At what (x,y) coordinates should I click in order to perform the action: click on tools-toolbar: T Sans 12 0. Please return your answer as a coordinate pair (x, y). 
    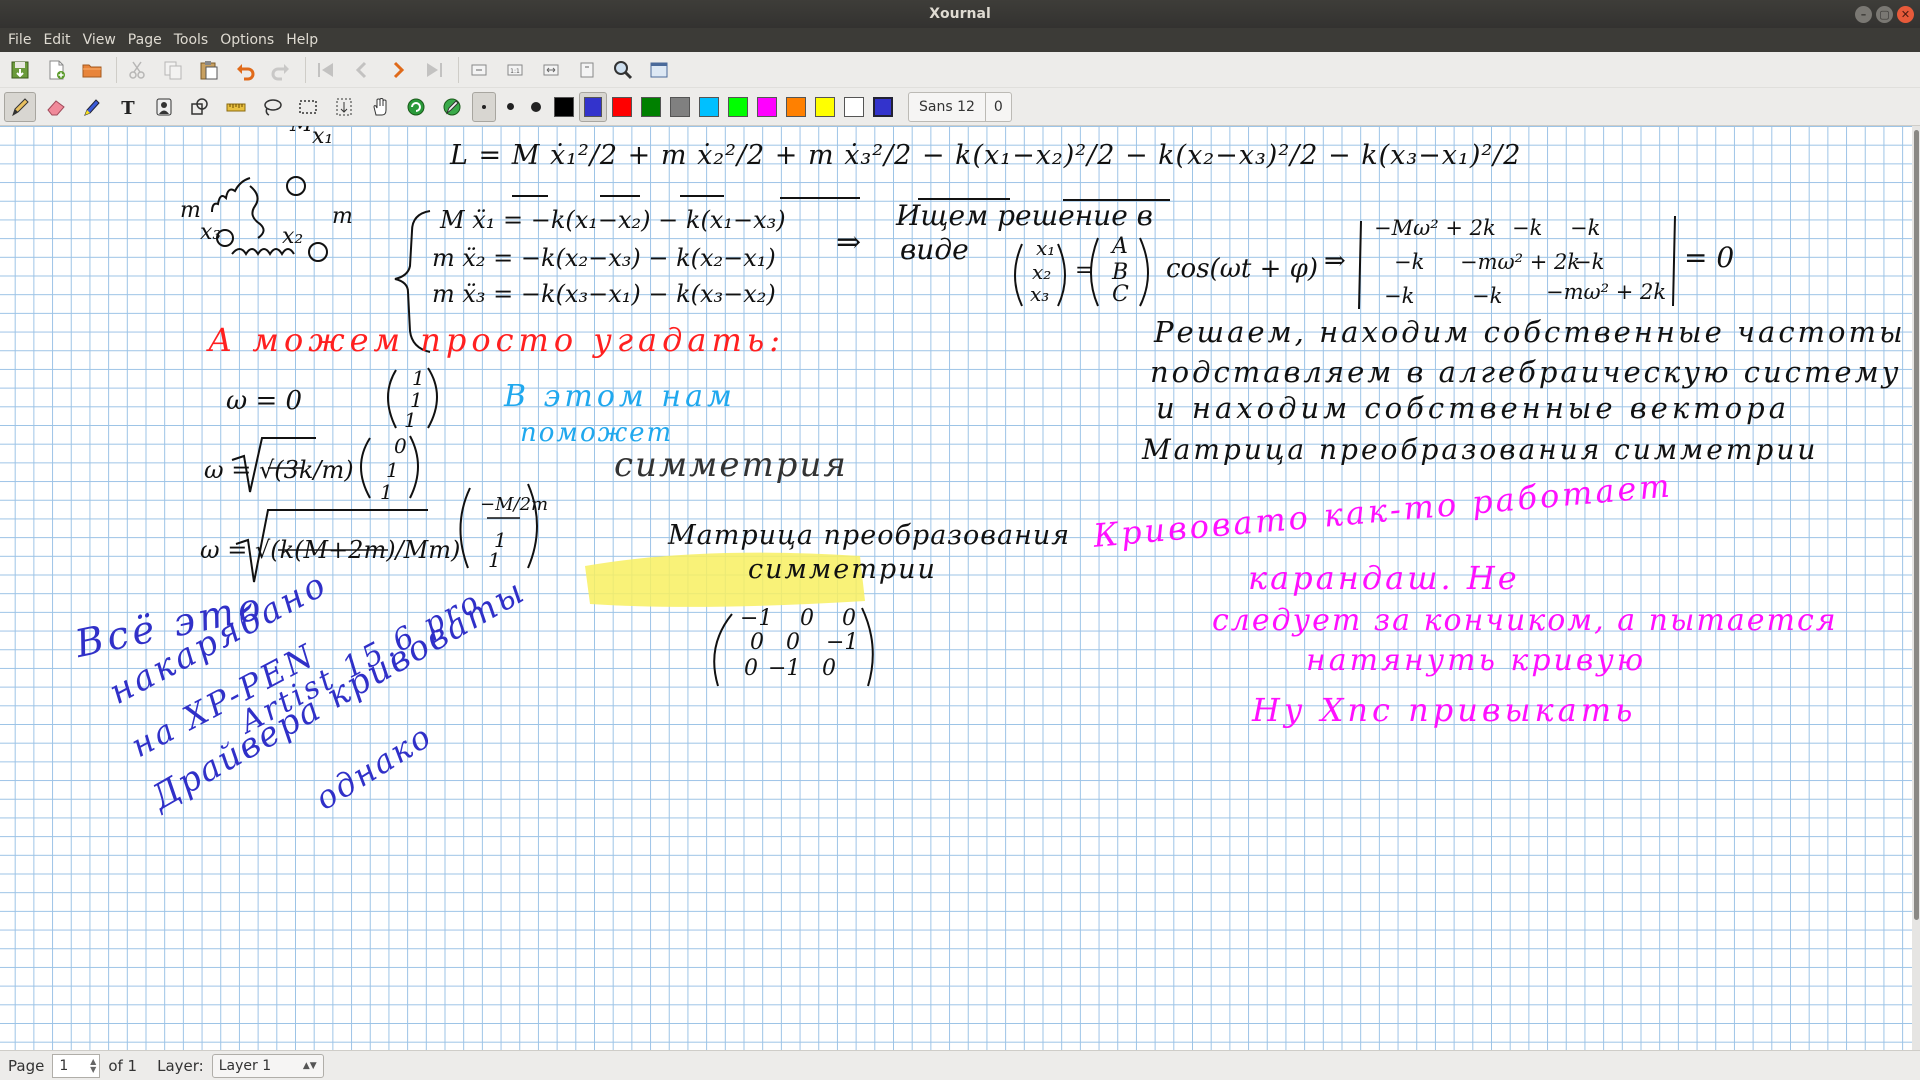
    Looking at the image, I should click on (960, 107).